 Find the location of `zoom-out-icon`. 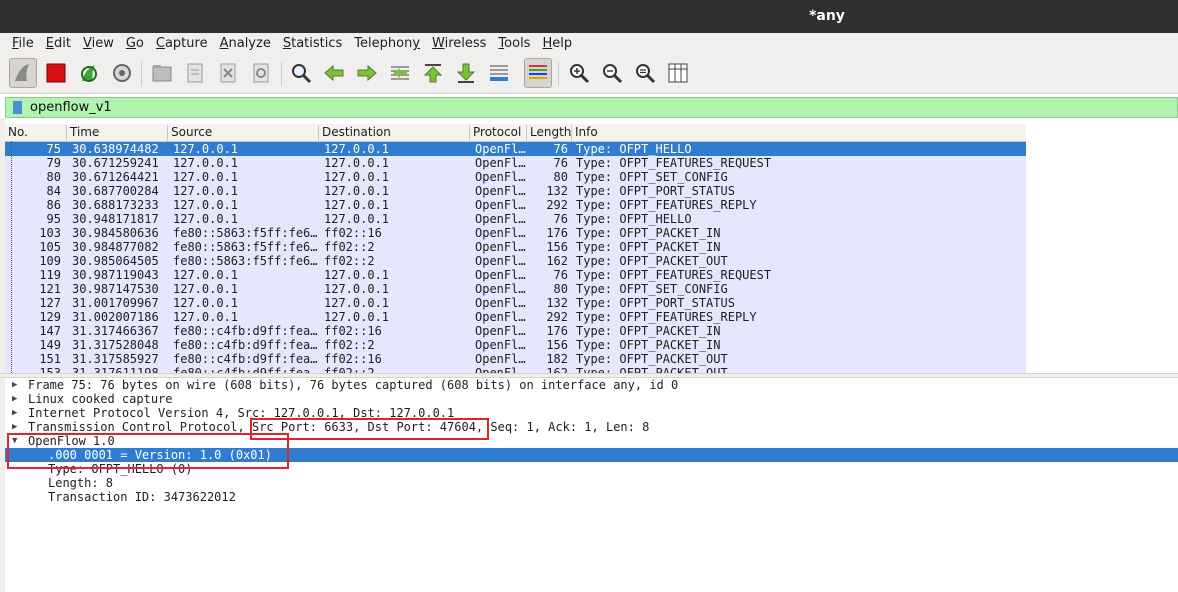

zoom-out-icon is located at coordinates (612, 73).